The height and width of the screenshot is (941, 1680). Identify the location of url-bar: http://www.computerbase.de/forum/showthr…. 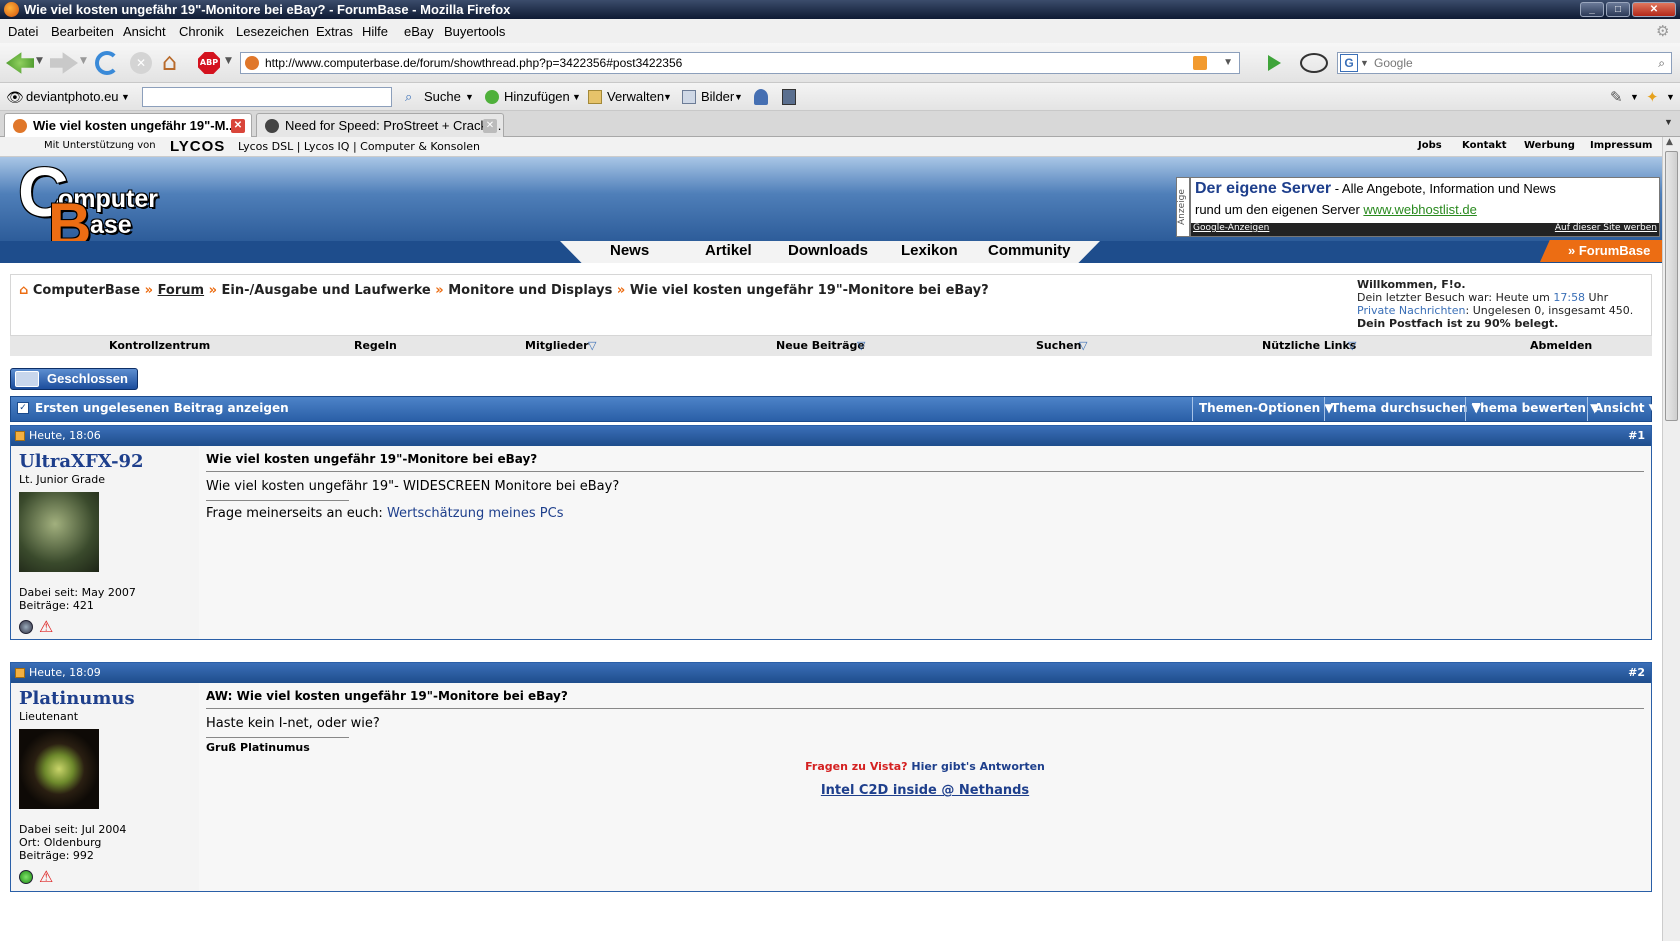
(740, 63).